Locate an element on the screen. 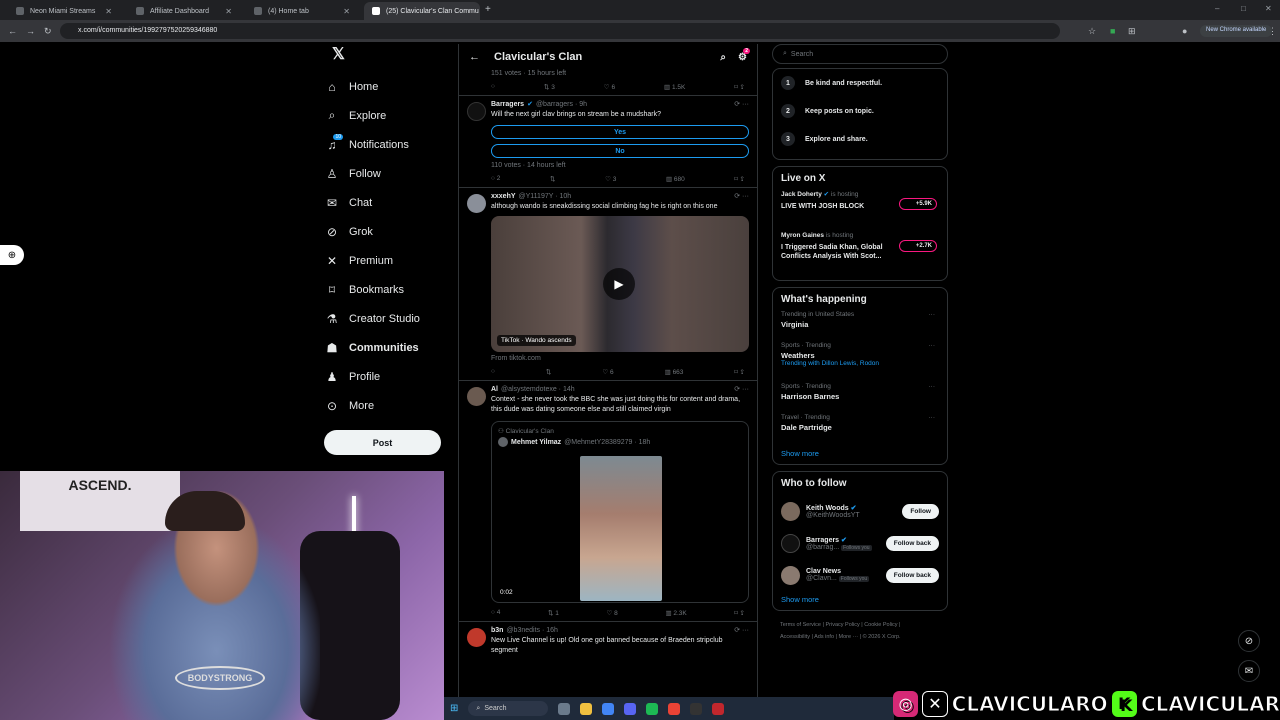  author-name: Al is located at coordinates (494, 389).